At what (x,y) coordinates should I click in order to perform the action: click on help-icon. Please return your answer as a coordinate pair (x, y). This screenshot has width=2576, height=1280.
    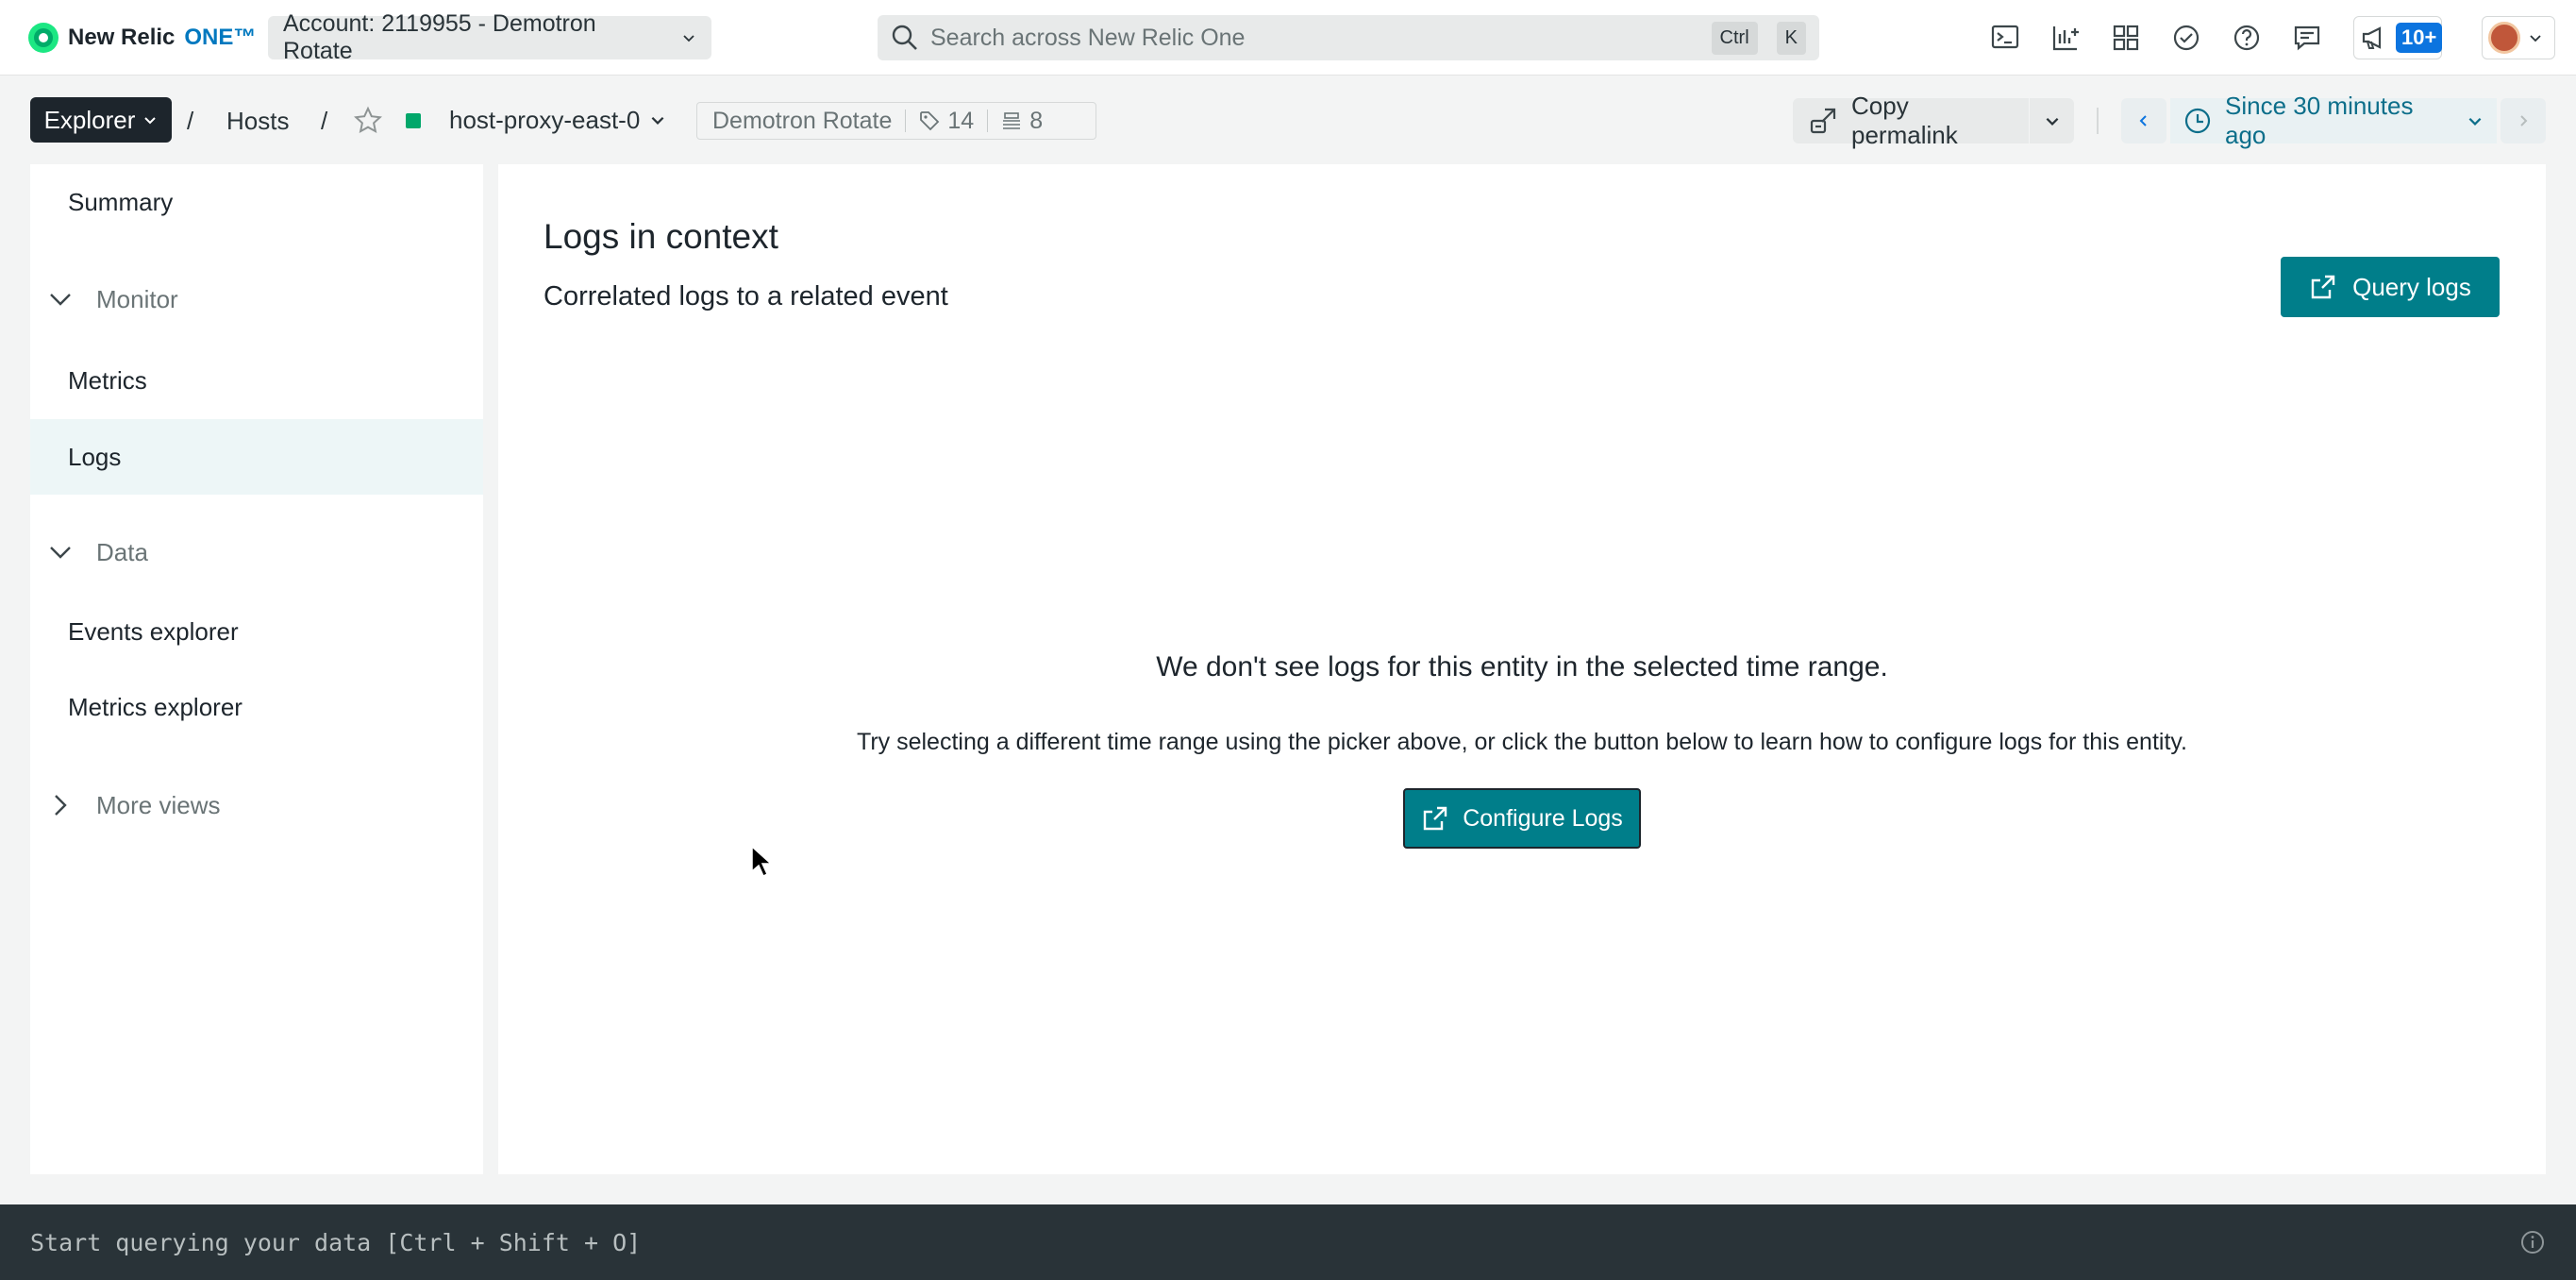
    Looking at the image, I should click on (2247, 38).